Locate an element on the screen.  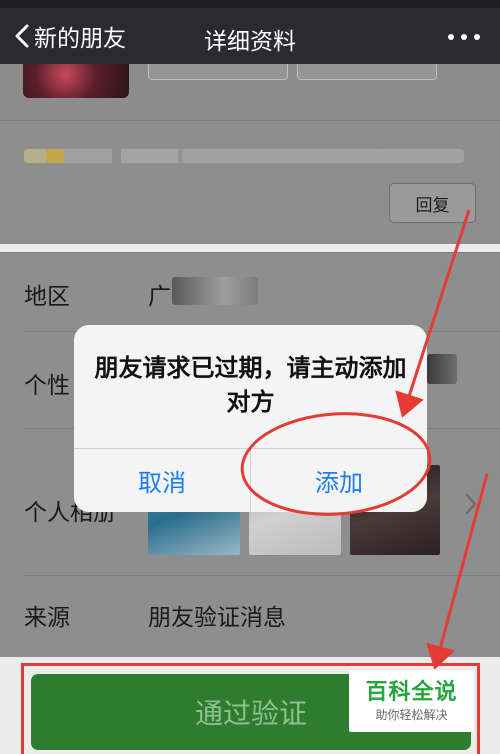
region-label: 地区 is located at coordinates (47, 297).